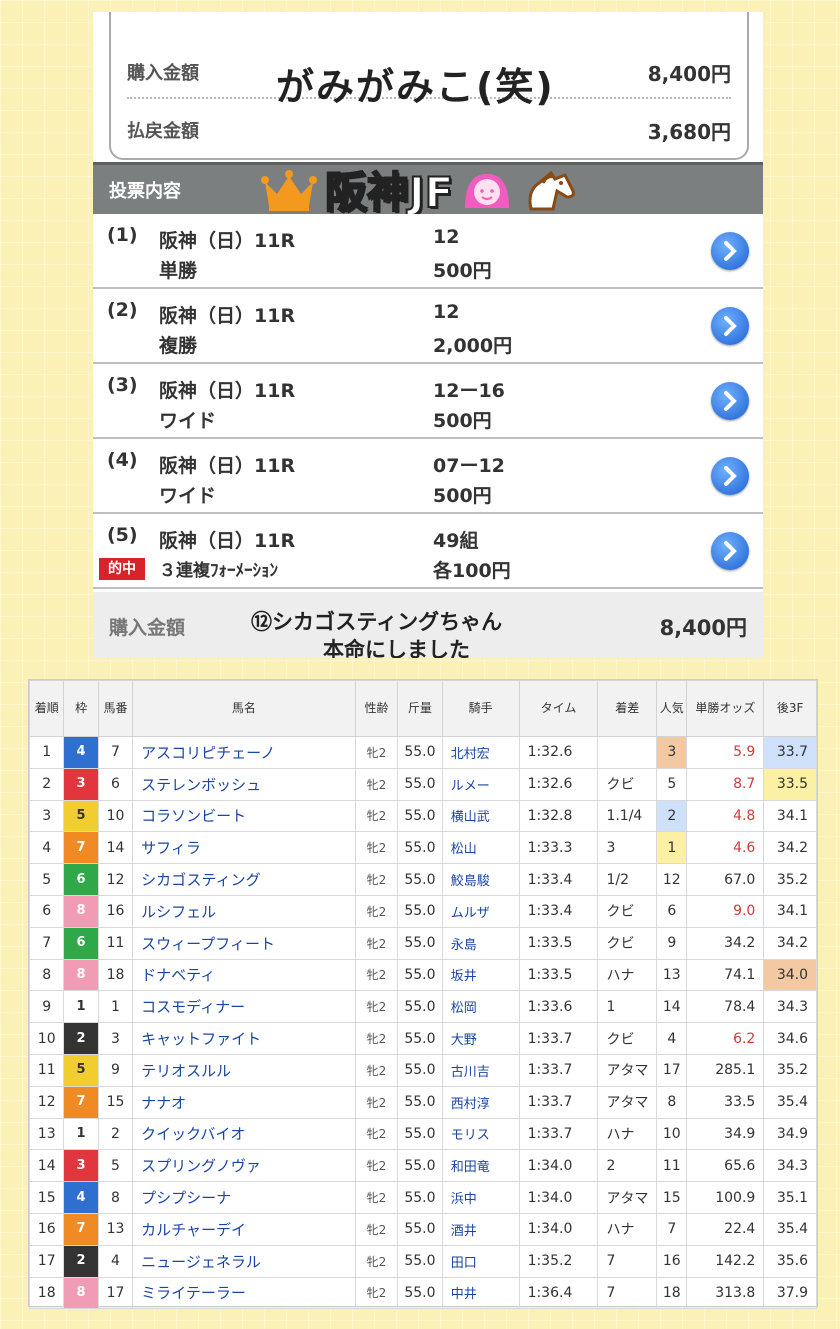  Describe the element at coordinates (480, 943) in the screenshot. I see `cell-jockey: 永島` at that location.